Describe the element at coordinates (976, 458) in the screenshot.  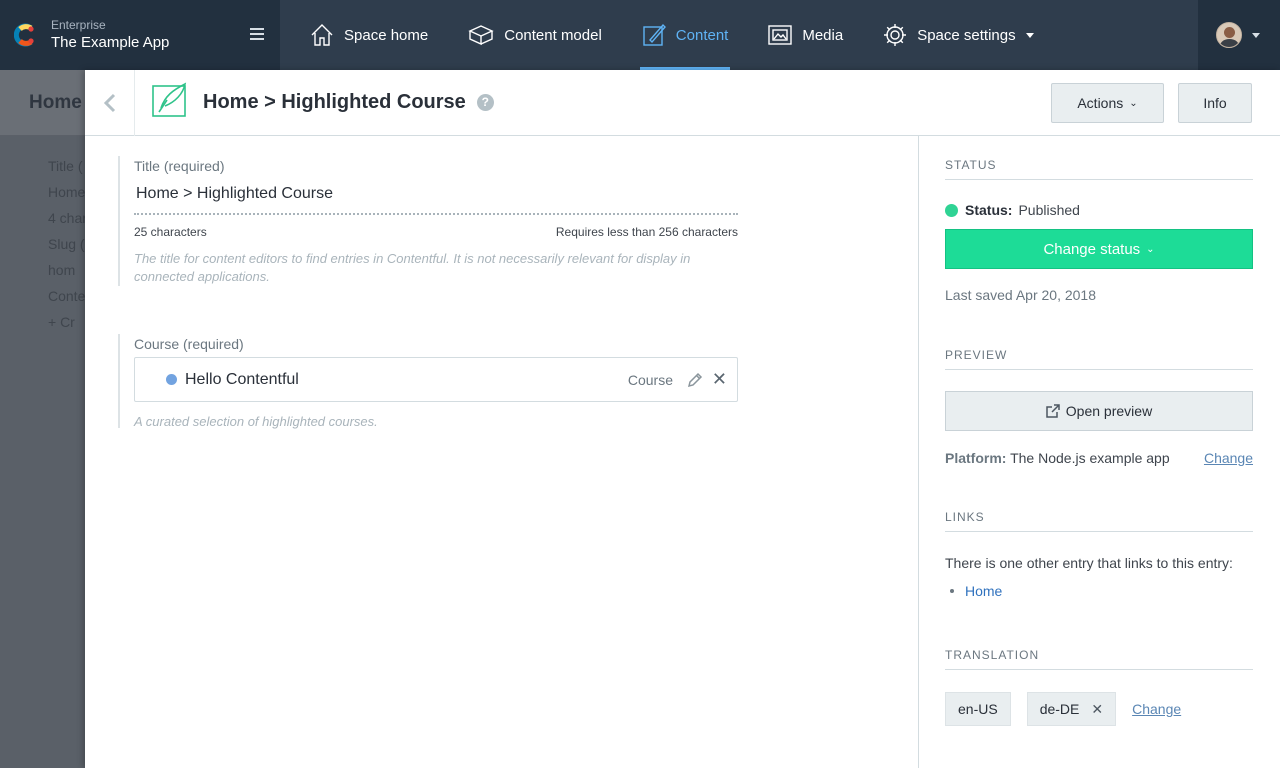
I see `platform-label: Platform:` at that location.